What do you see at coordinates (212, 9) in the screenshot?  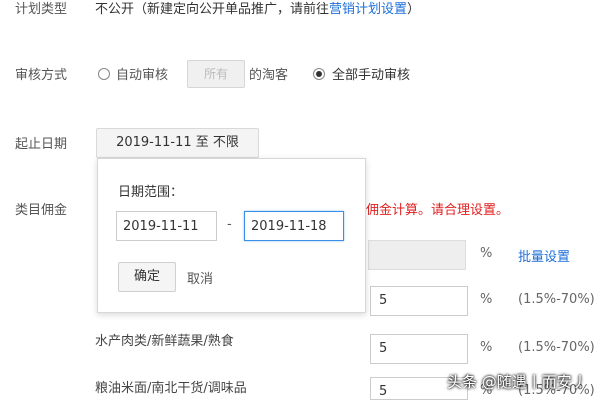 I see `plan-type-value-text: 不公开（新建定向公开单品推广，请前往` at bounding box center [212, 9].